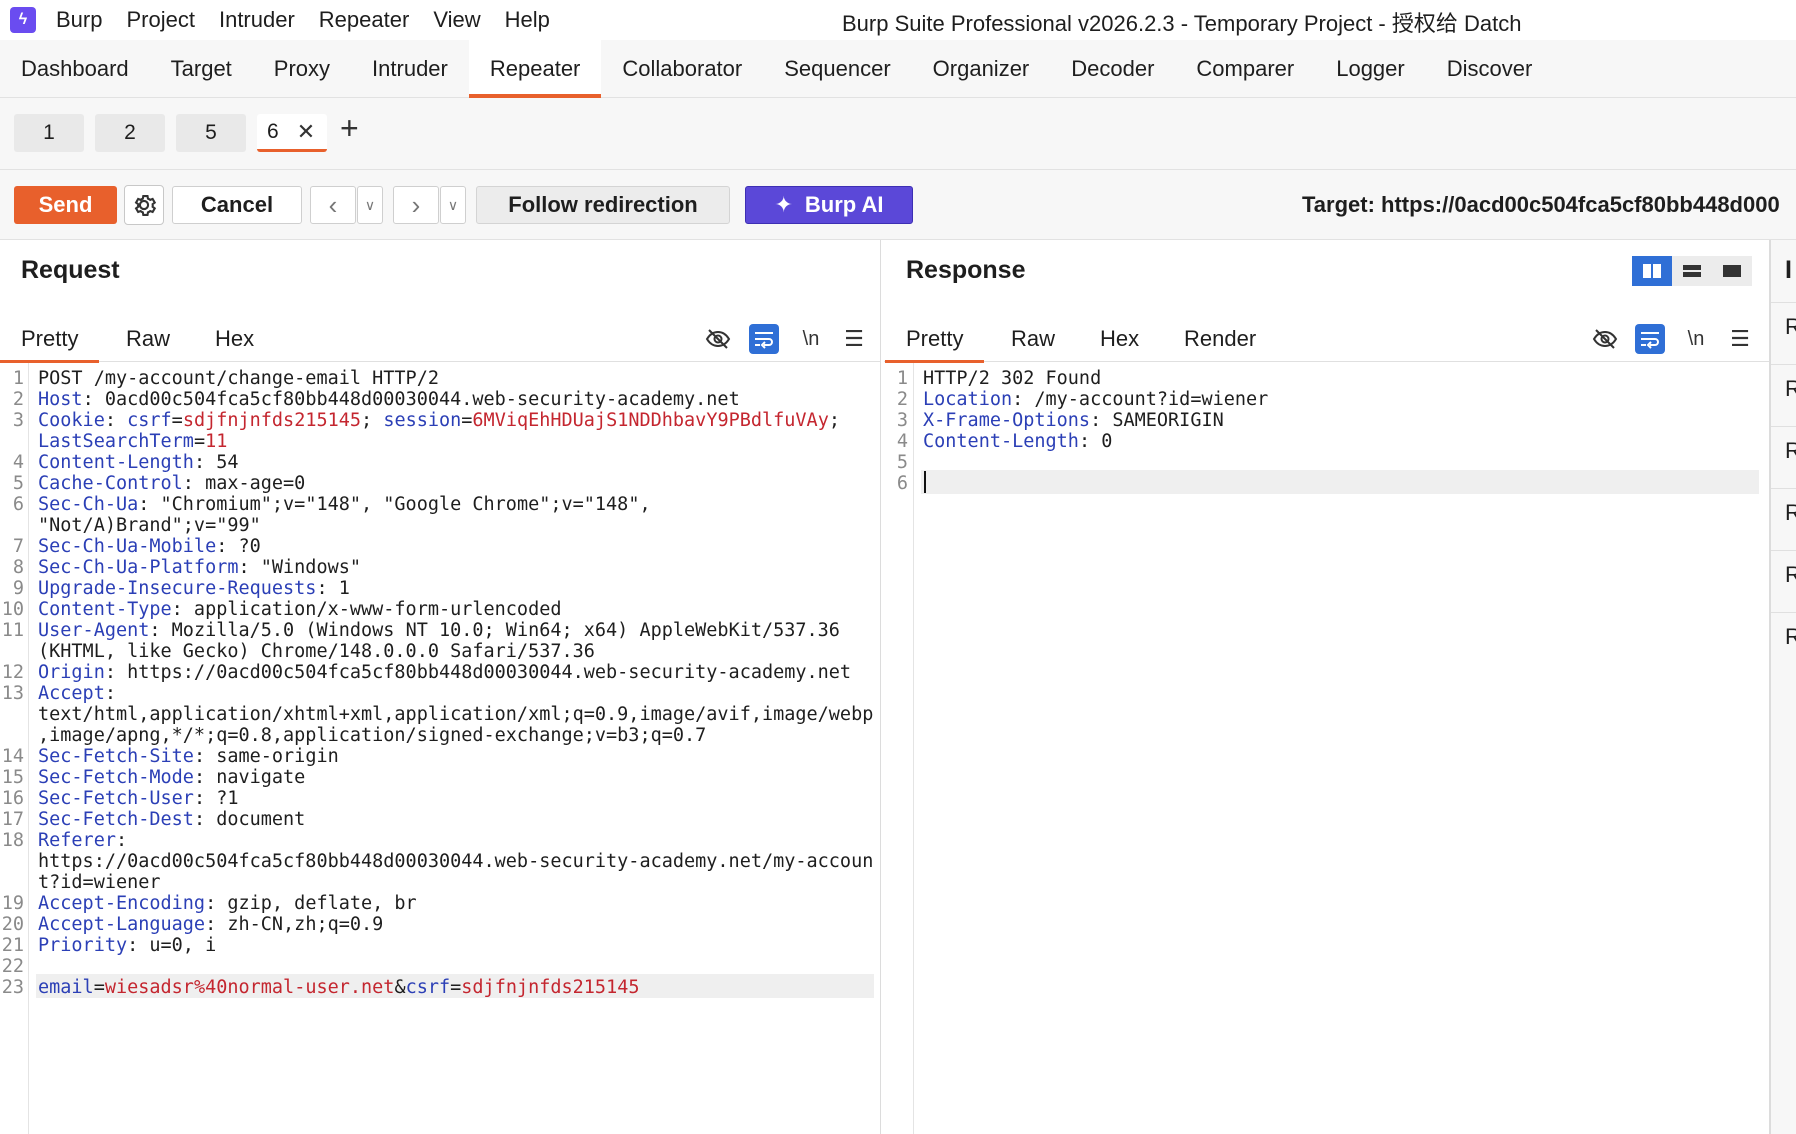  Describe the element at coordinates (66, 987) in the screenshot. I see `header-name: email` at that location.